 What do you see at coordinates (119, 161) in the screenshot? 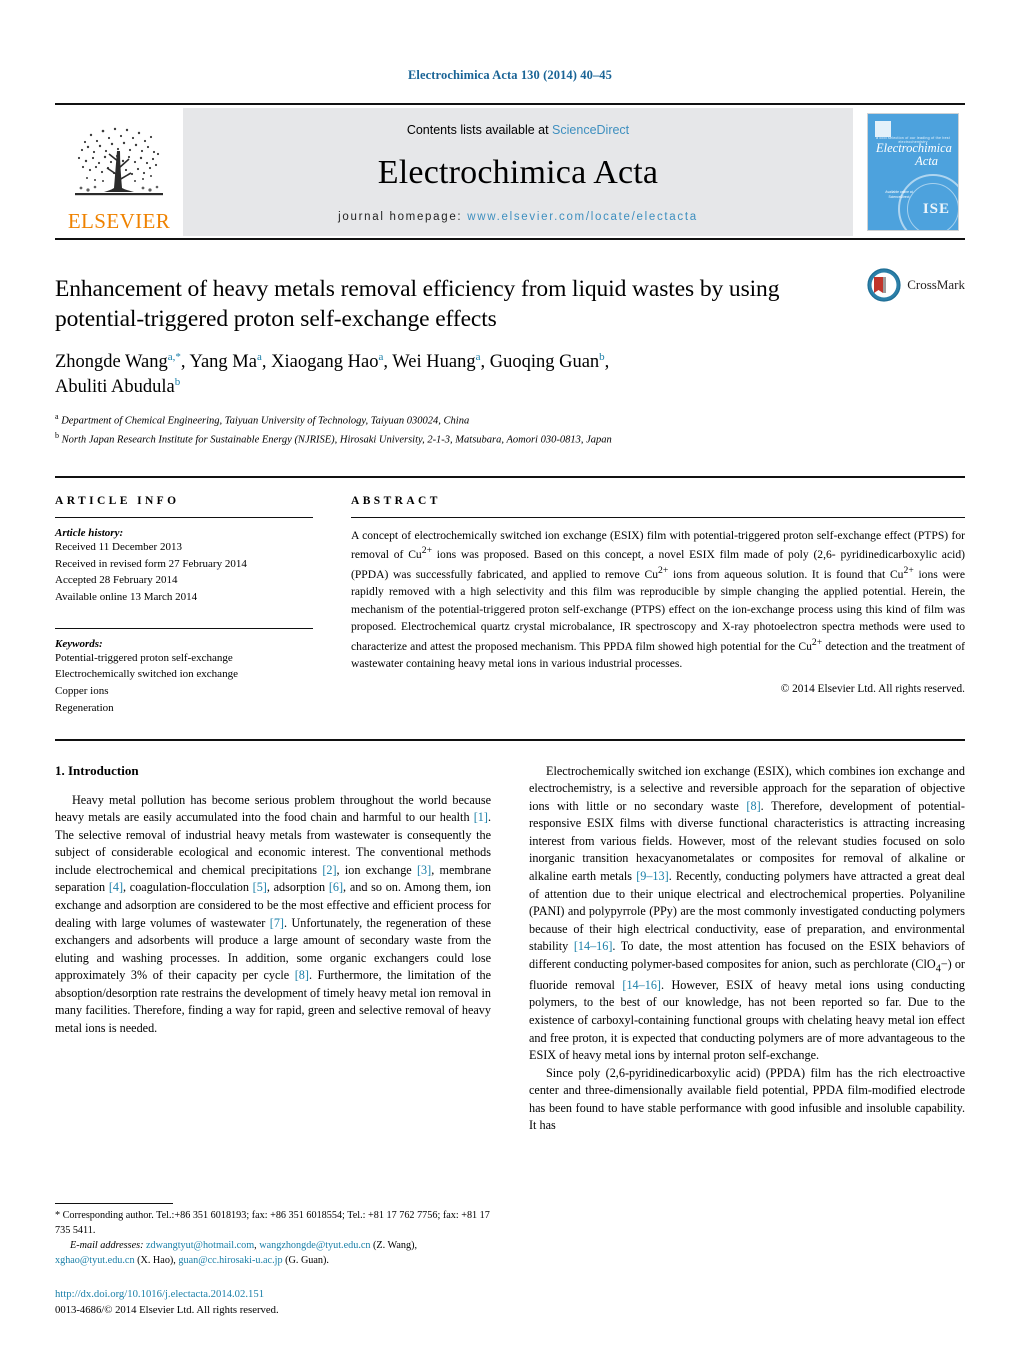
I see `elsevier-tree-icon` at bounding box center [119, 161].